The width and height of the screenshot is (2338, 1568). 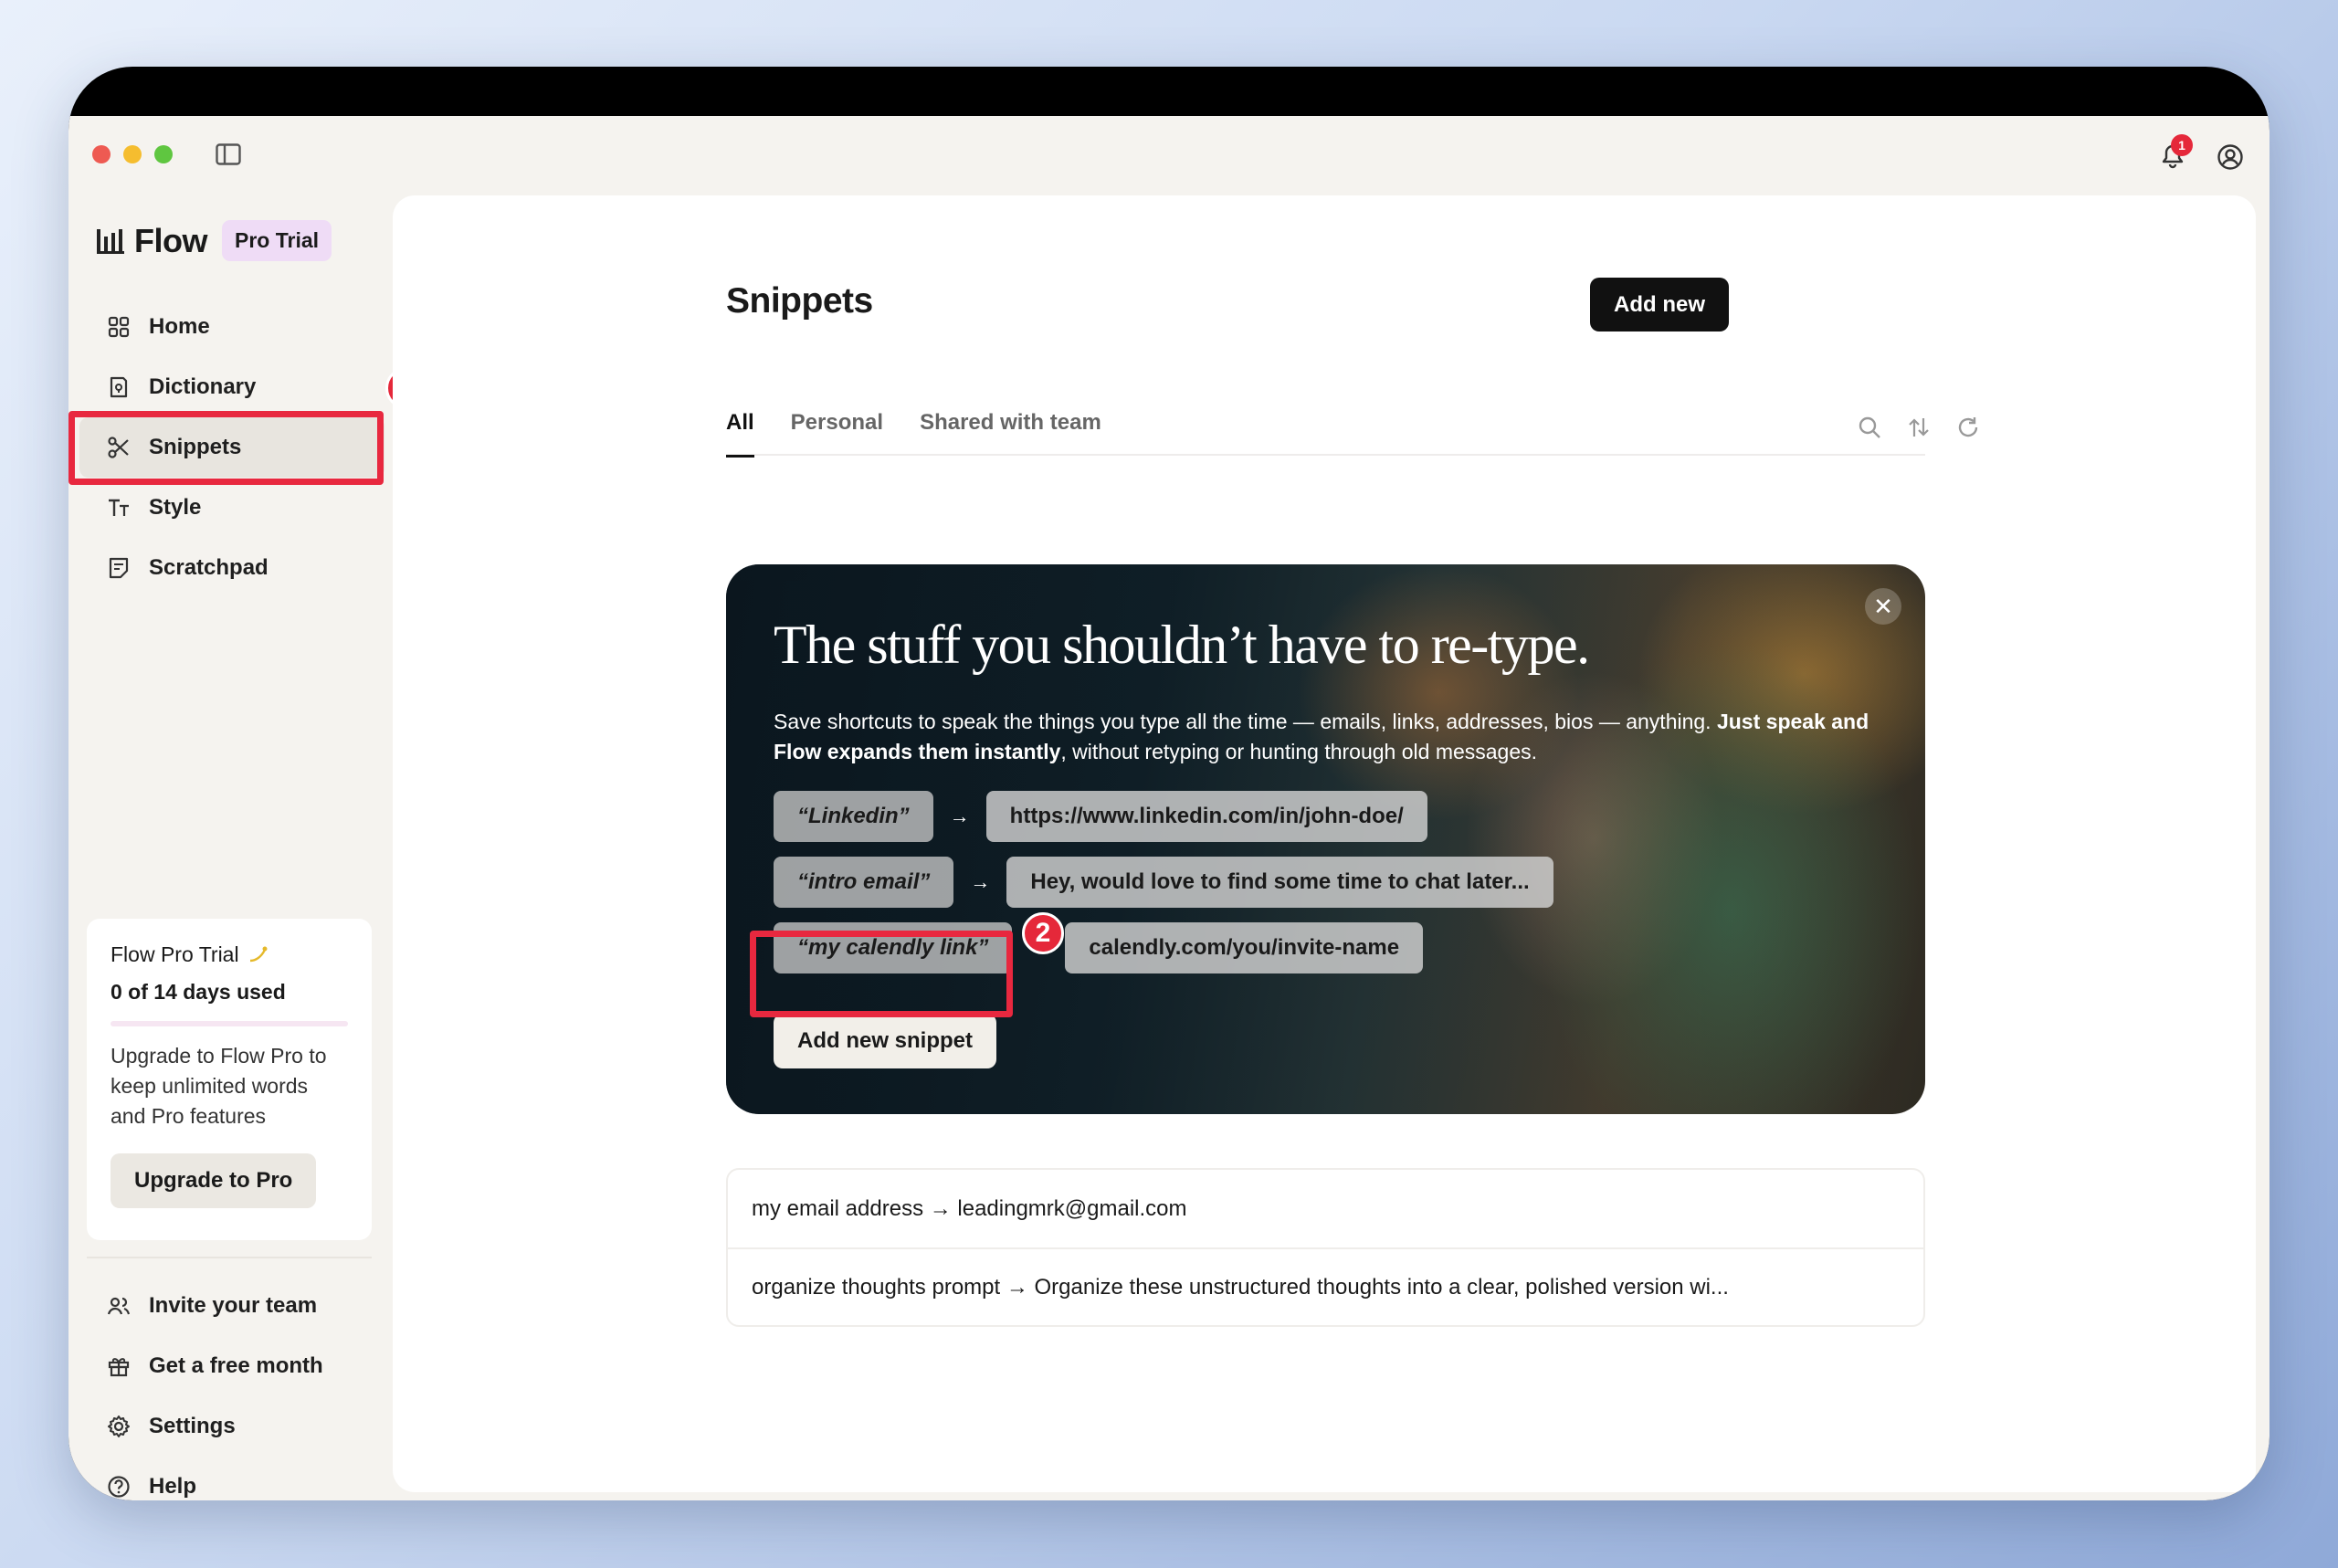 What do you see at coordinates (229, 154) in the screenshot?
I see `sidebar-toggle-icon` at bounding box center [229, 154].